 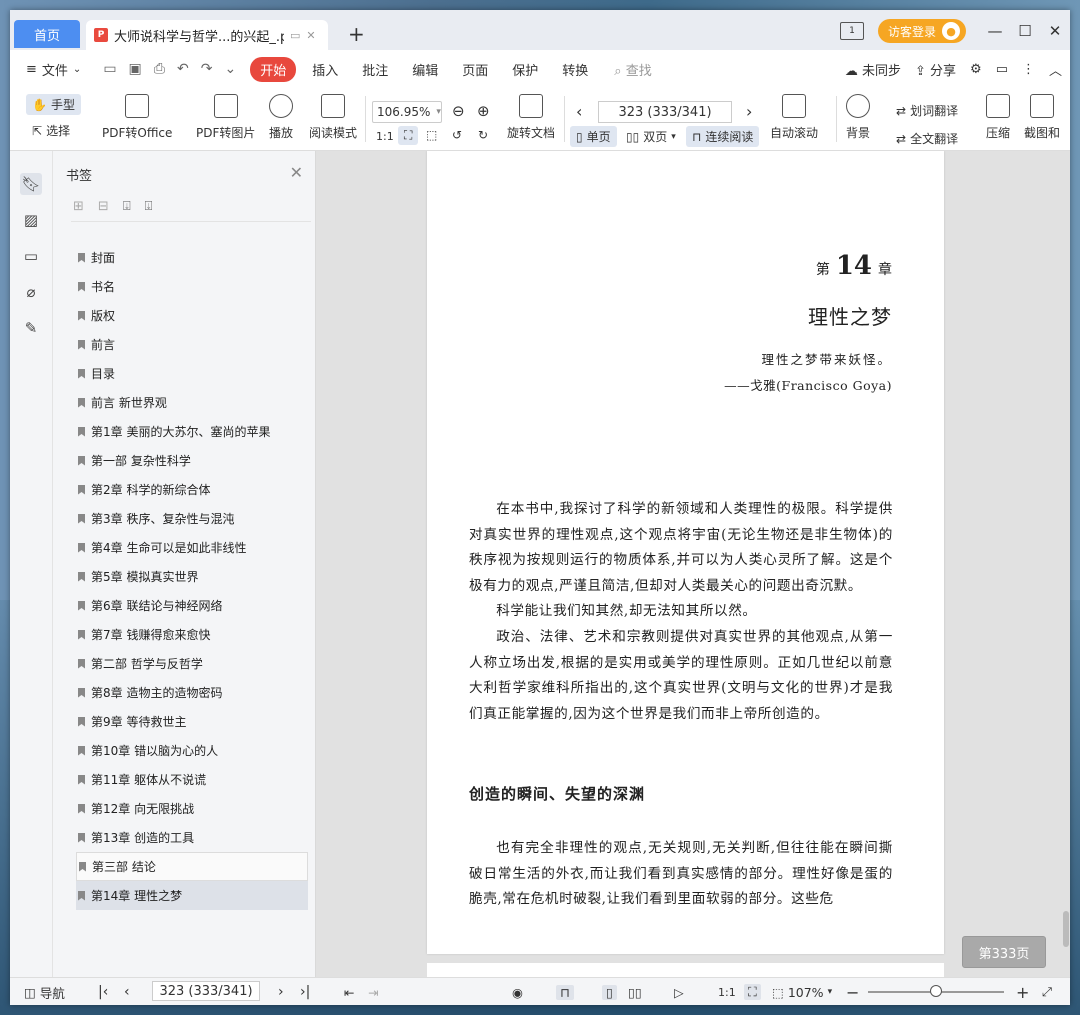 What do you see at coordinates (192, 489) in the screenshot?
I see `bookmark-item: 第2章 科学的新综合体` at bounding box center [192, 489].